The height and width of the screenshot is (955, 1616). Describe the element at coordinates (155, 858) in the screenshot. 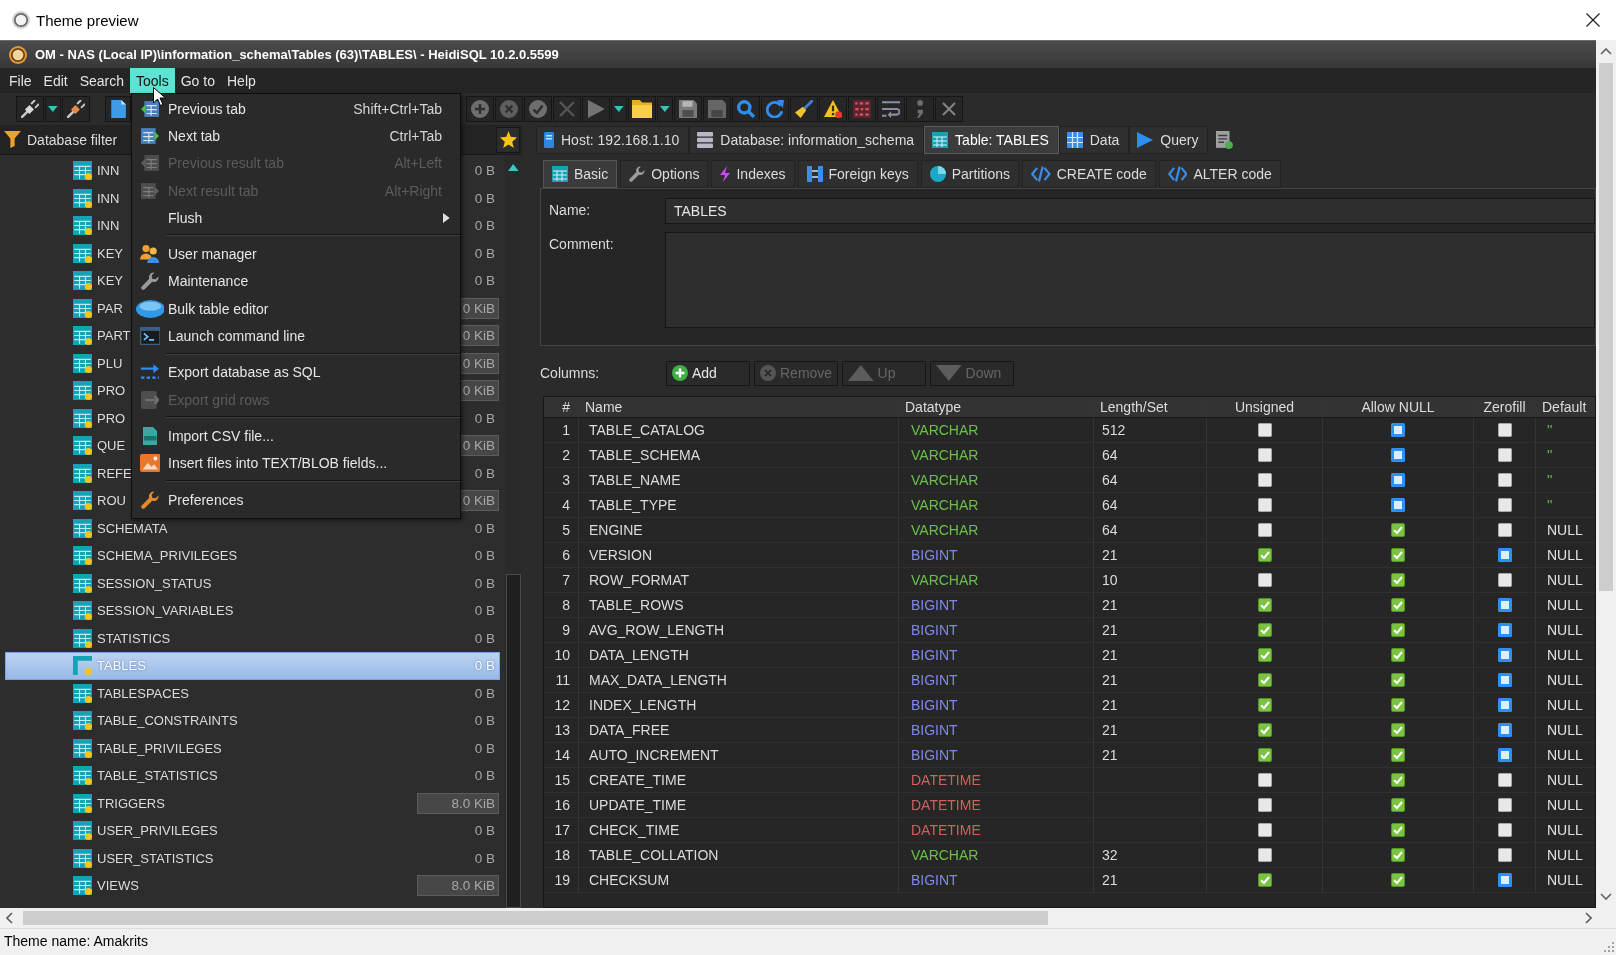

I see `tree-item: USER_STATISTICS` at that location.